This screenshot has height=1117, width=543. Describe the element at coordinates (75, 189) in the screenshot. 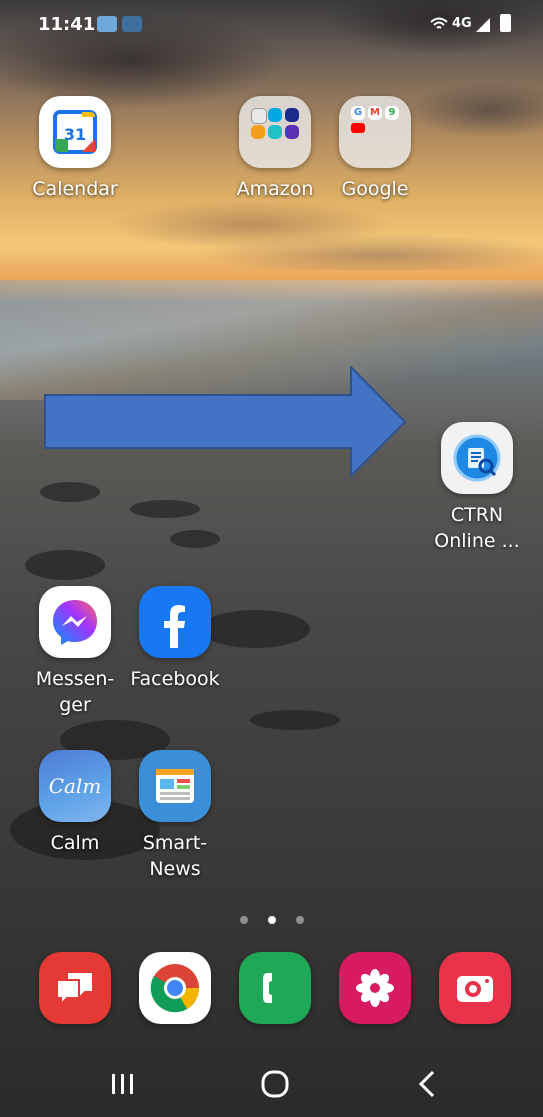

I see `calendar-label: Calendar` at that location.